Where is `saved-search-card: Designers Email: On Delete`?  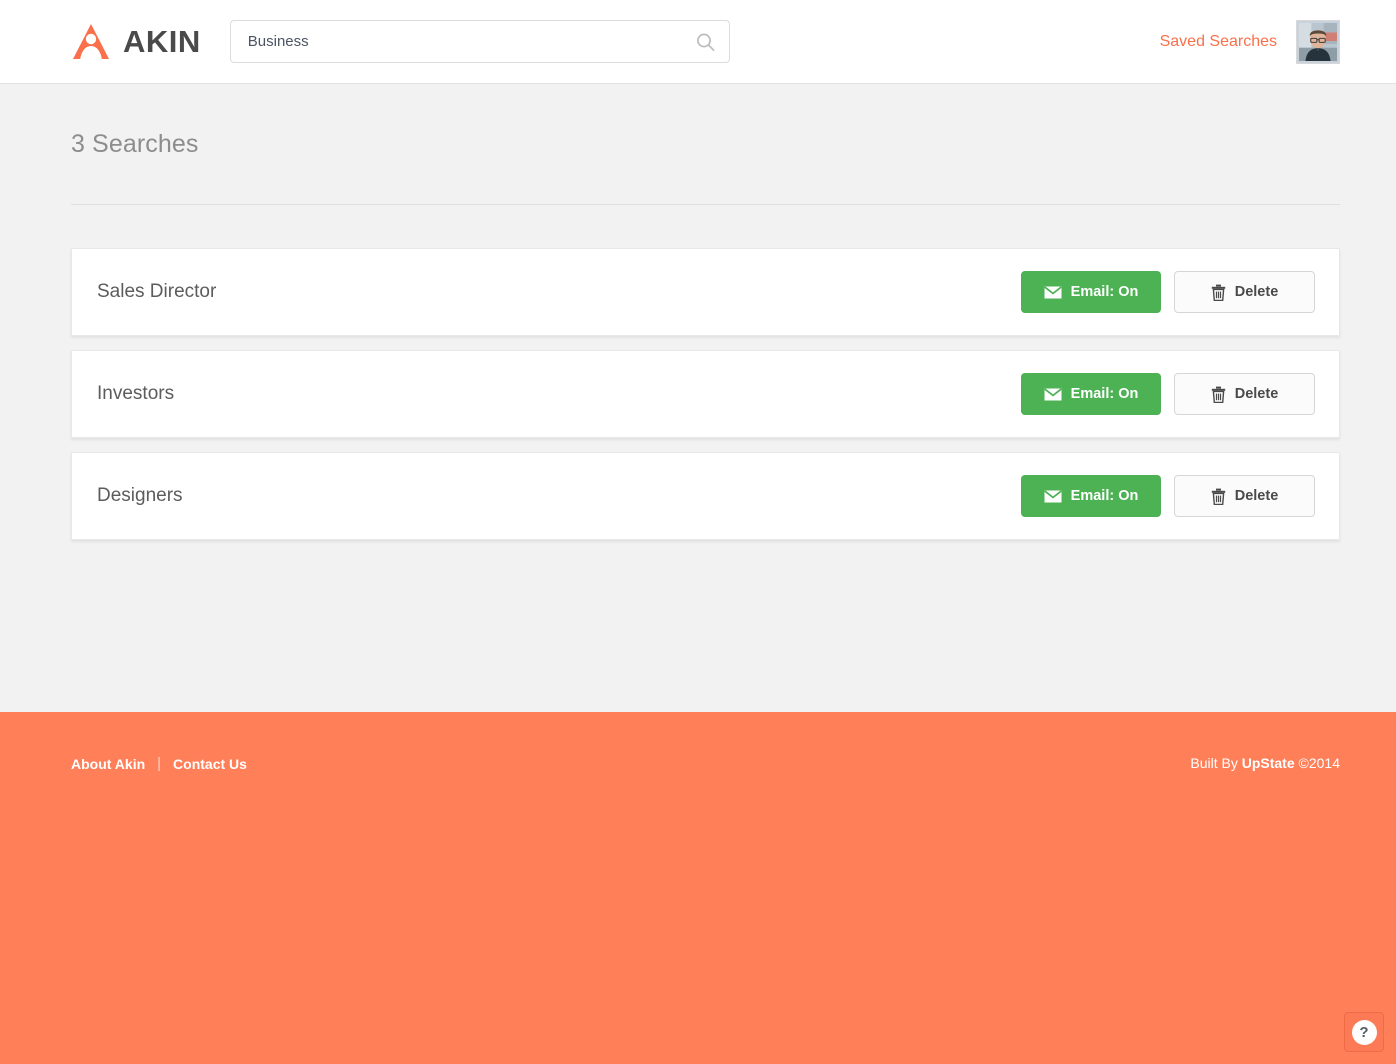
saved-search-card: Designers Email: On Delete is located at coordinates (705, 496).